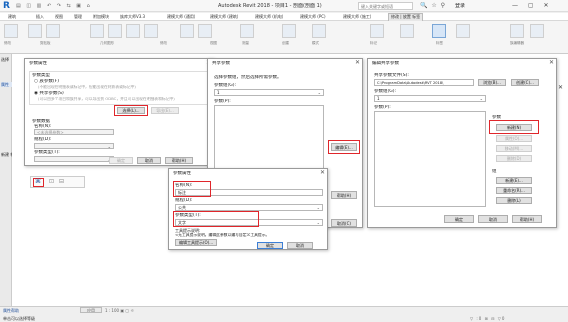  Describe the element at coordinates (532, 6) in the screenshot. I see `window-controls: — ▢ ✕` at that location.